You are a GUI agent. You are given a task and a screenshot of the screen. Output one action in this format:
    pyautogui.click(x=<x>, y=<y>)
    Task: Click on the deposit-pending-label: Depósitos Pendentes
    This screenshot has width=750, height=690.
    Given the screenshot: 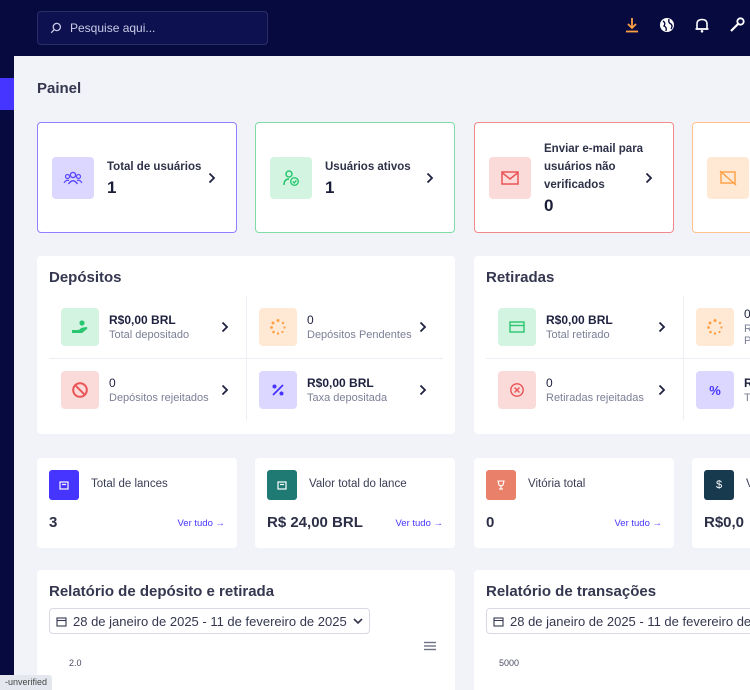 What is the action you would take?
    pyautogui.click(x=359, y=335)
    